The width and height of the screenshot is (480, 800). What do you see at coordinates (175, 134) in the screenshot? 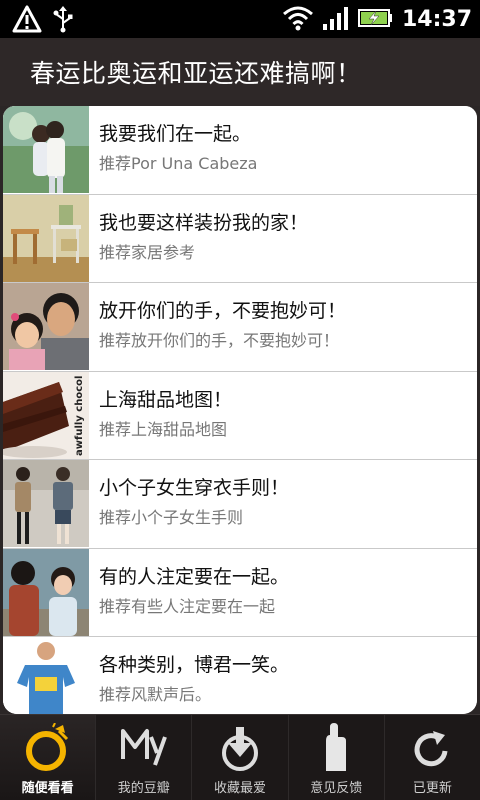
I see `list-item-title: 我要我们在一起。` at bounding box center [175, 134].